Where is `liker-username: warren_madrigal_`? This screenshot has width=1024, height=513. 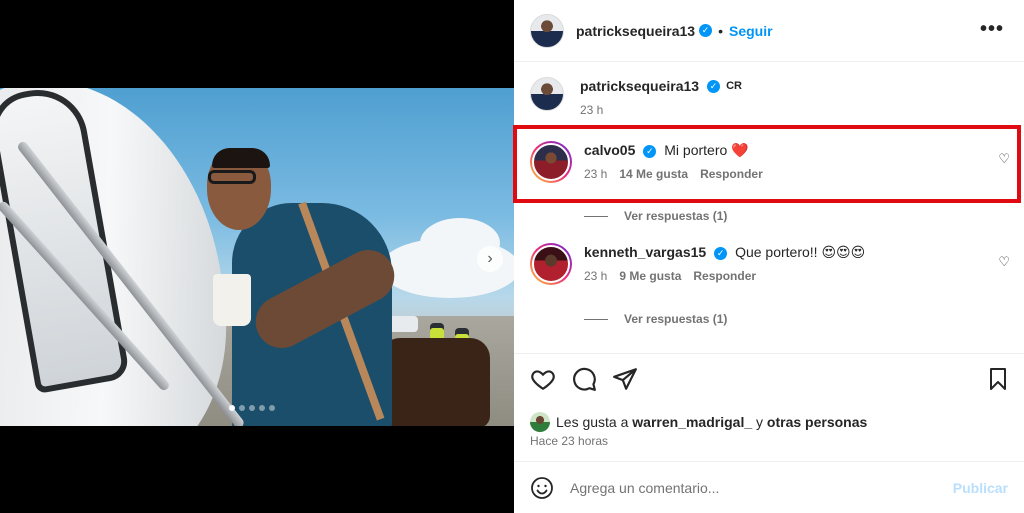 liker-username: warren_madrigal_ is located at coordinates (692, 422).